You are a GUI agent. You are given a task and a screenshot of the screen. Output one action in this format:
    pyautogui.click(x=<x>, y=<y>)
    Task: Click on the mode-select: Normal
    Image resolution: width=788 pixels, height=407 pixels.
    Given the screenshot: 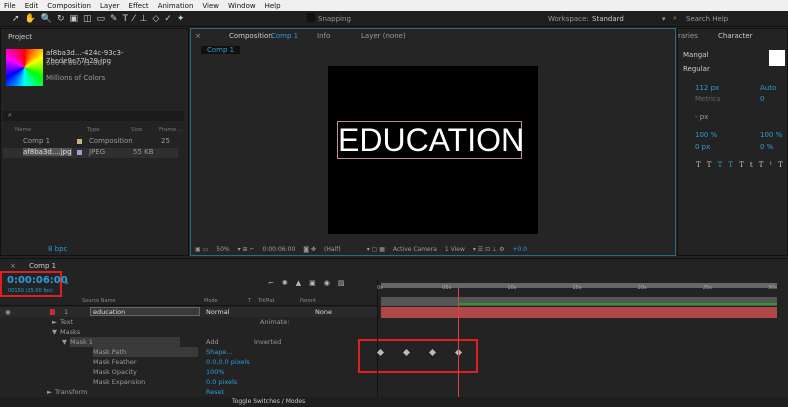 What is the action you would take?
    pyautogui.click(x=218, y=312)
    